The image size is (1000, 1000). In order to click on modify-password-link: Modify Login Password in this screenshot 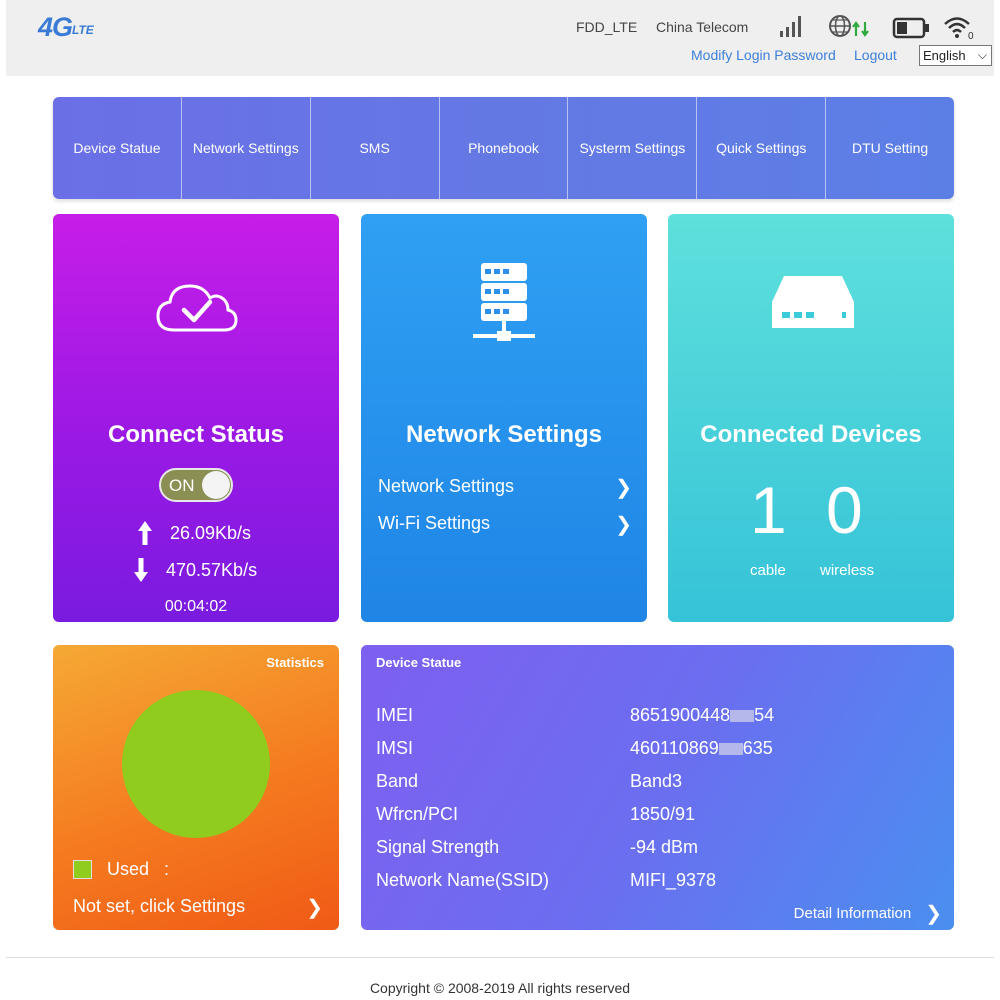, I will do `click(763, 55)`.